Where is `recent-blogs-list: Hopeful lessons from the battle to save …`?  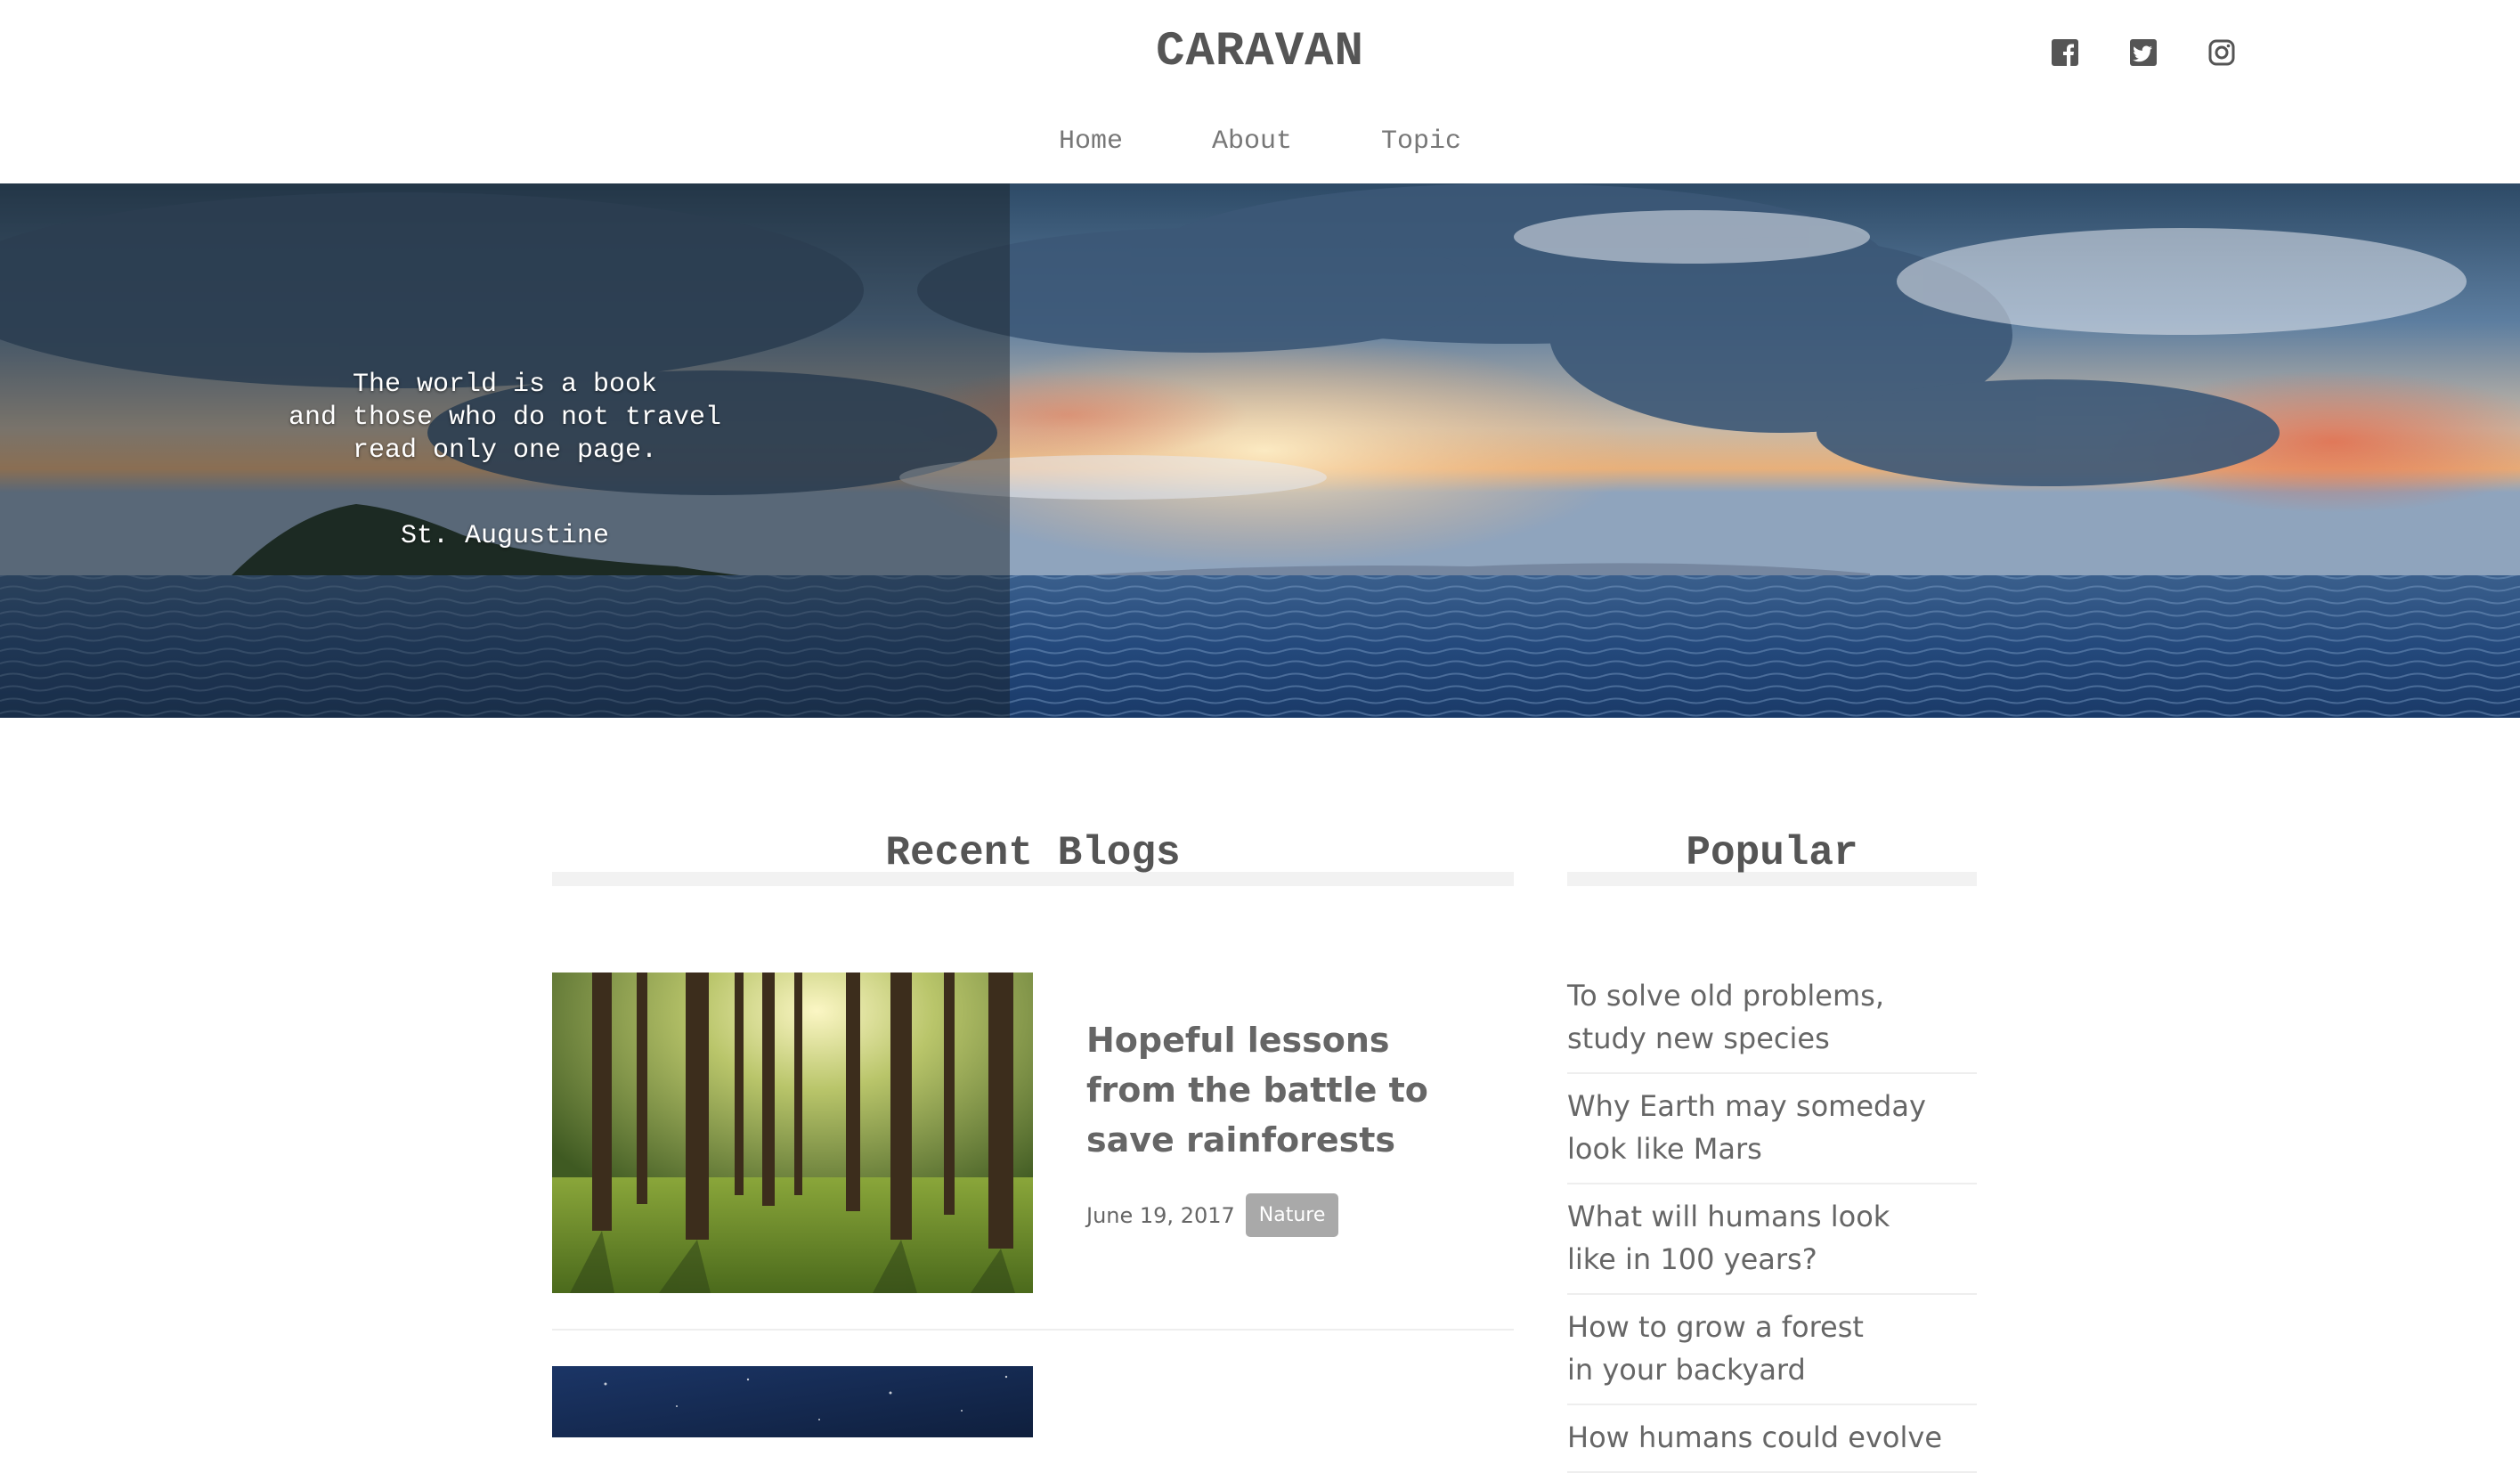
recent-blogs-list: Hopeful lessons from the battle to save … is located at coordinates (1033, 1205).